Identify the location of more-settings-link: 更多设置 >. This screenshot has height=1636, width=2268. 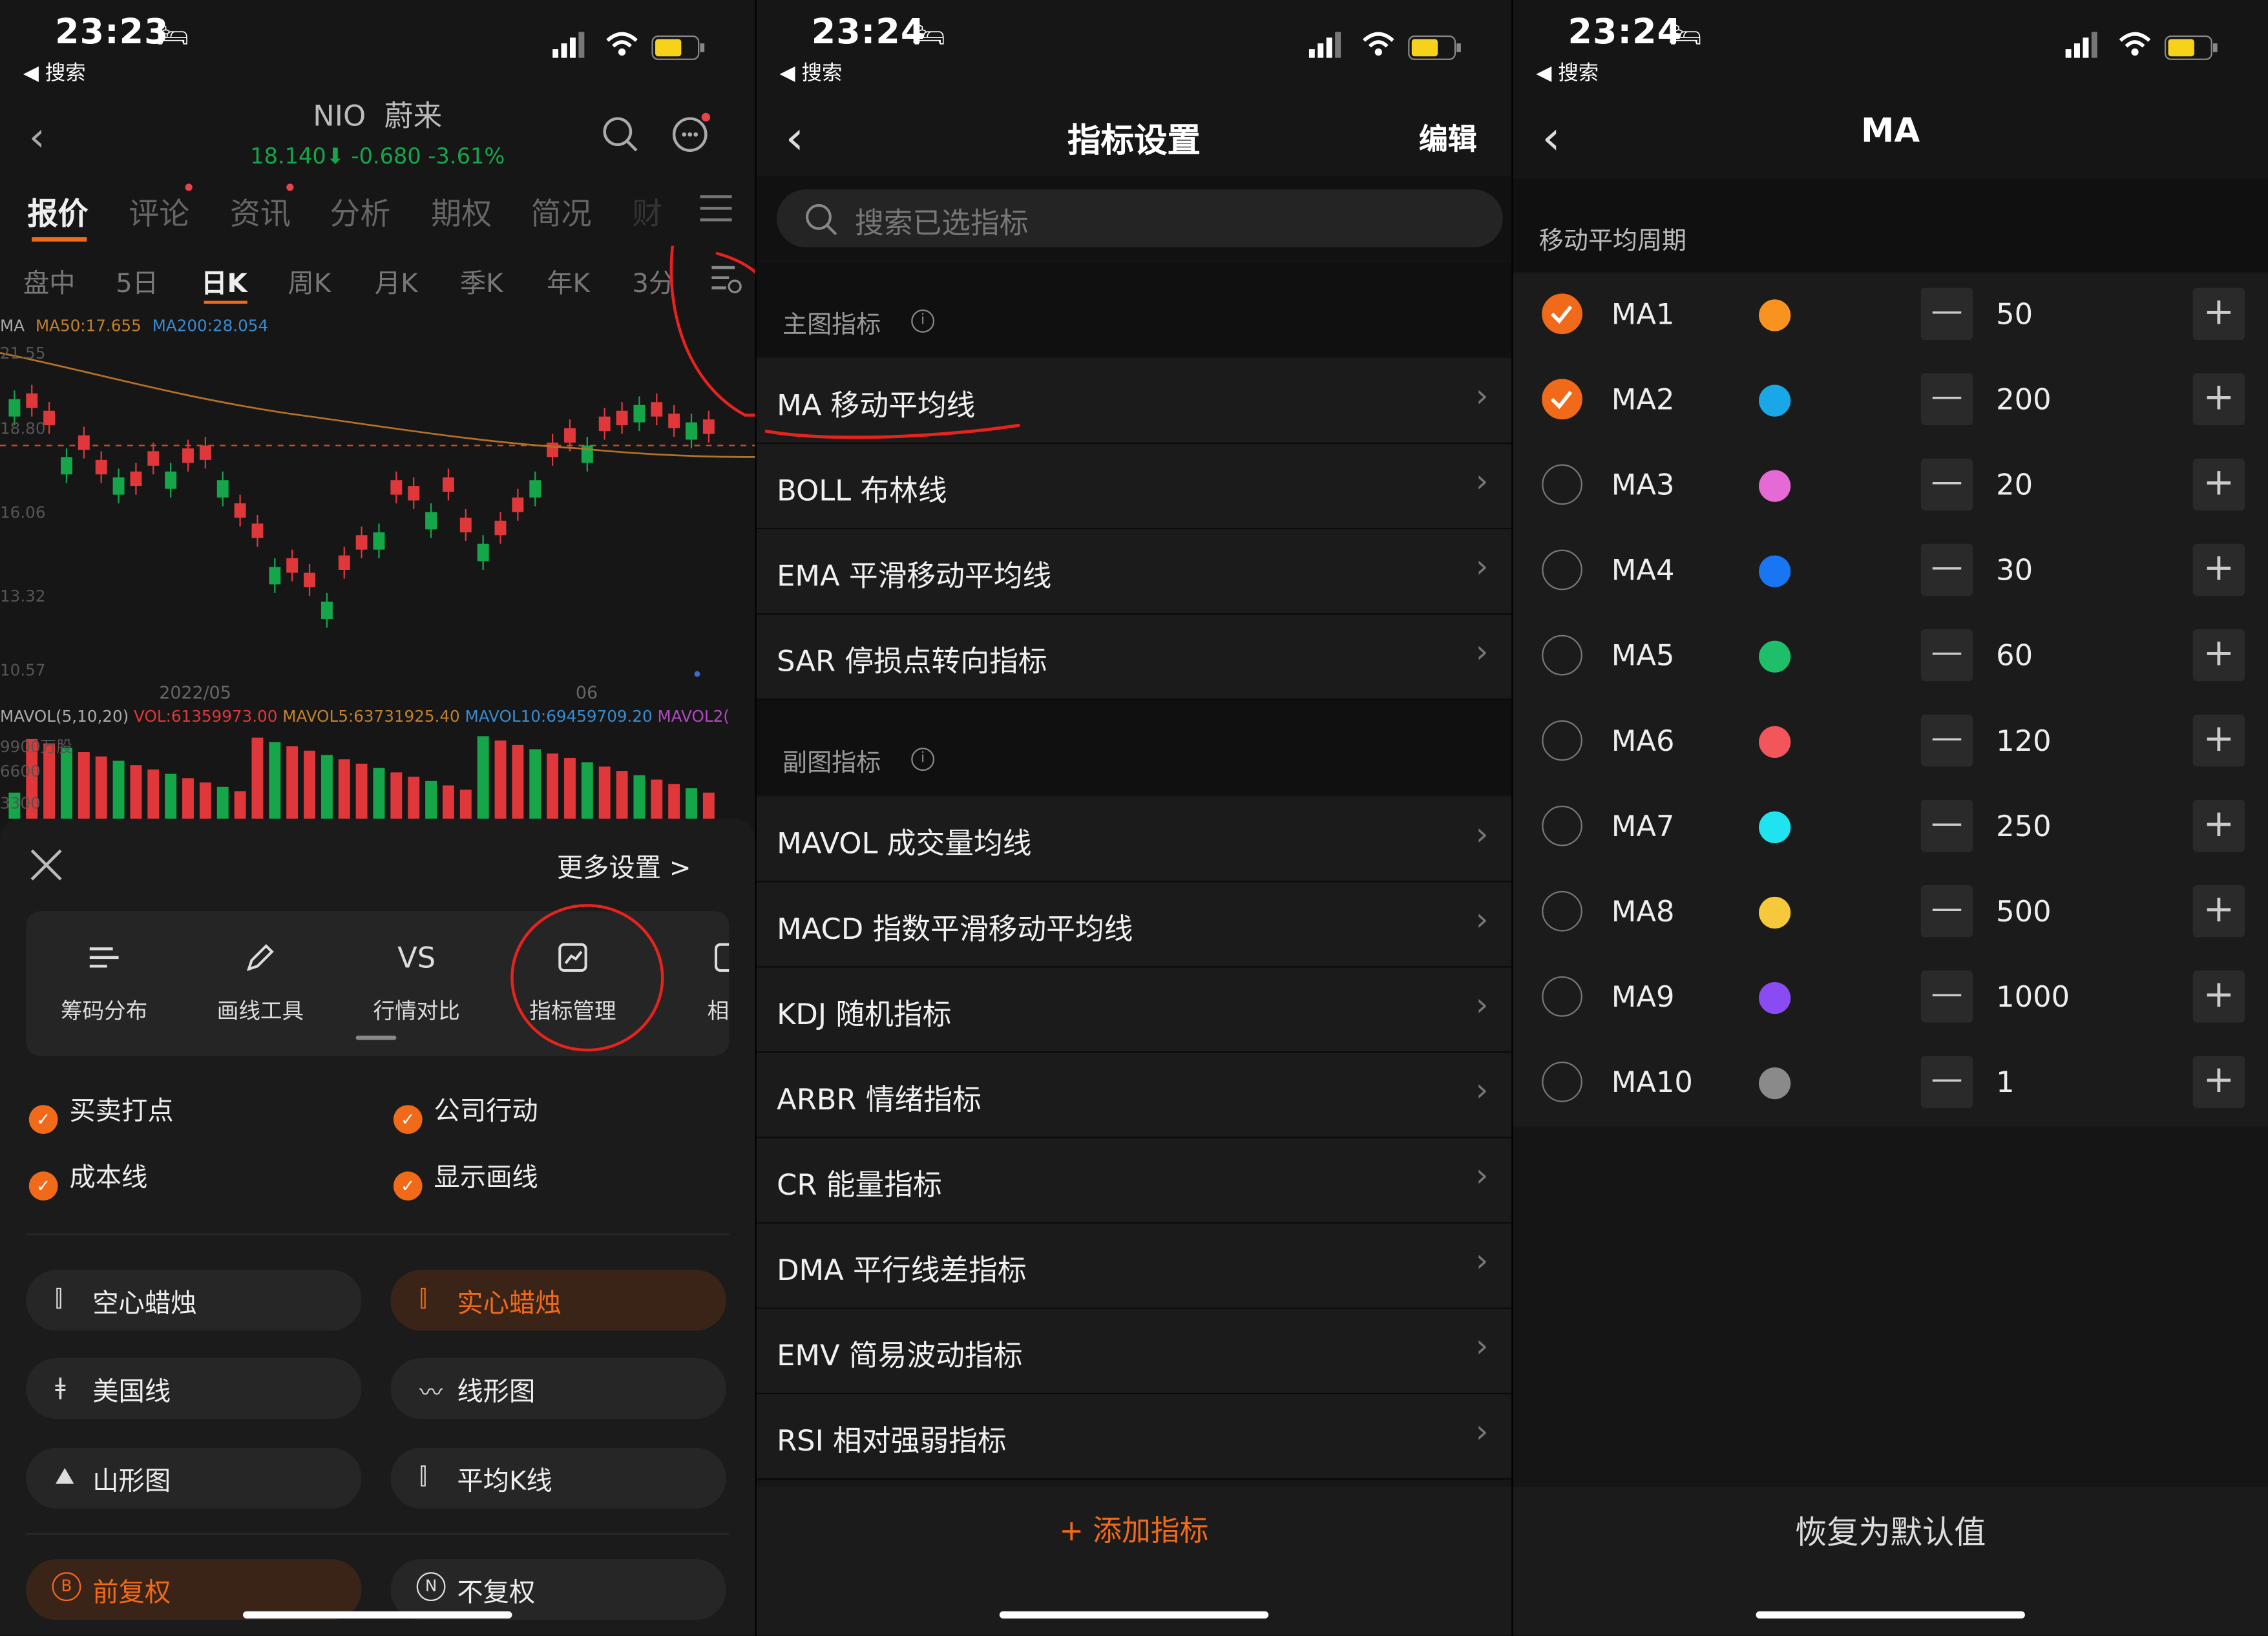
(624, 867).